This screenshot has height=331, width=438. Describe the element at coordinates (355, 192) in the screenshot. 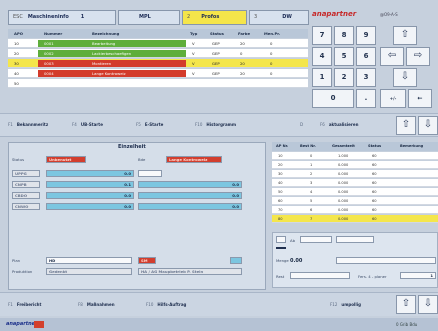

I see `list-item: 50 4 0.000 60` at that location.